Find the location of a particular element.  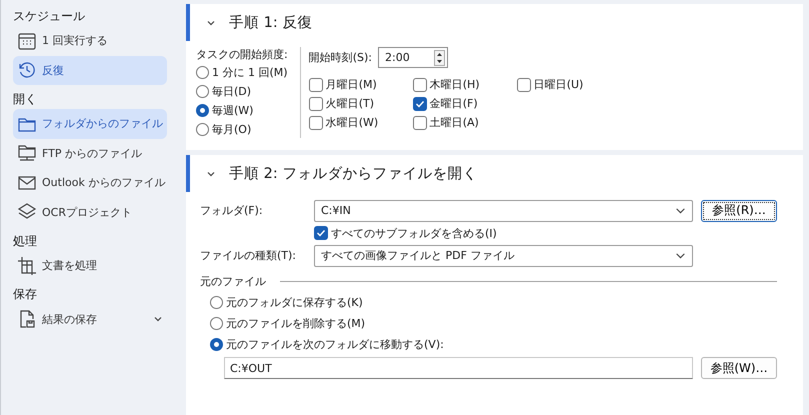

step-title: 手順 2: フォルダからファイルを開く is located at coordinates (353, 173).